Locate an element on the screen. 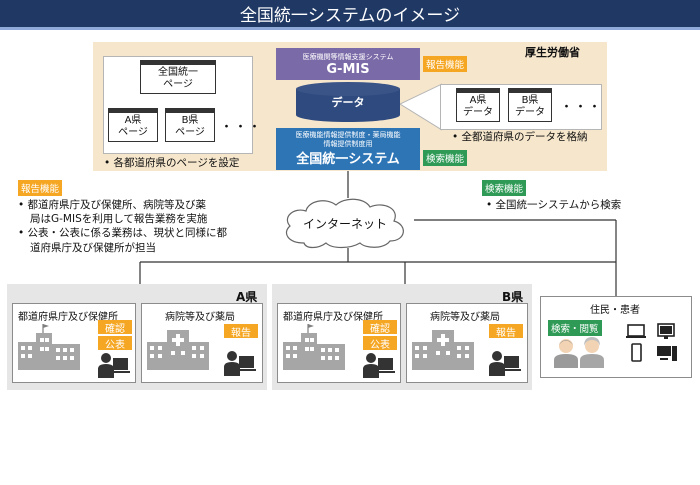  report-function-tag-left: 報告機能 is located at coordinates (40, 188).